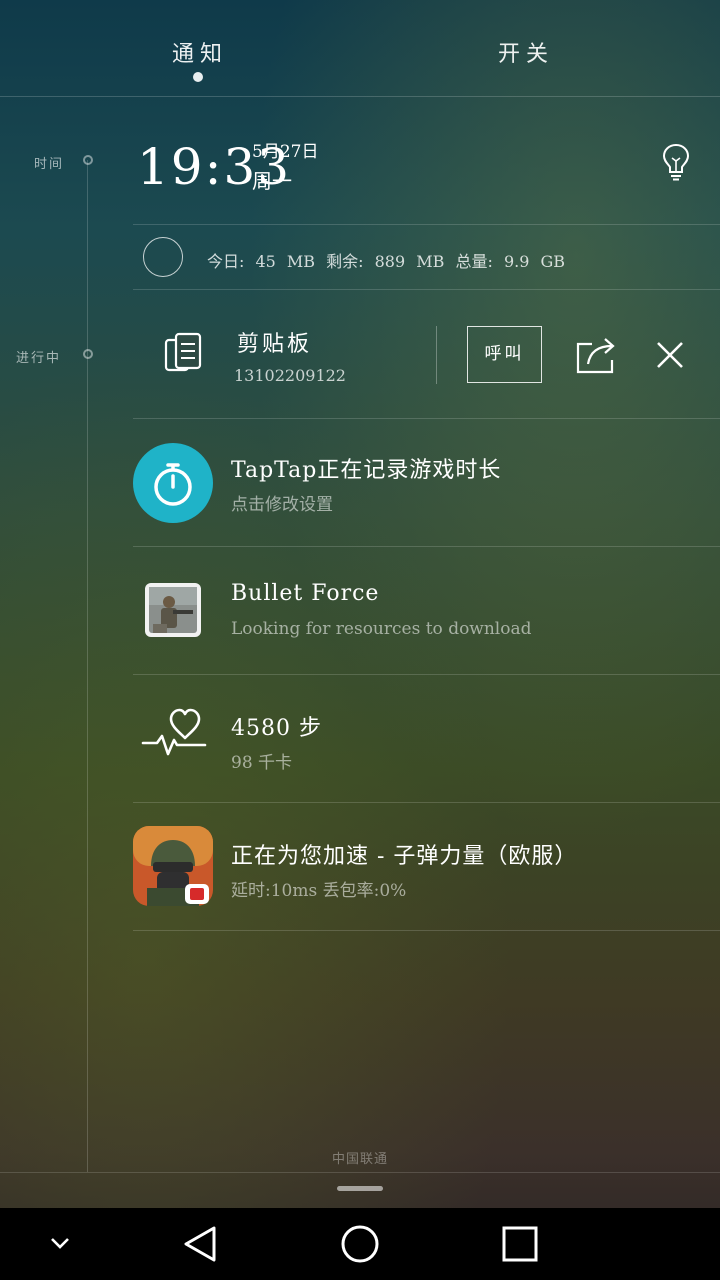  I want to click on notification-subtitle: 点击修改设置, so click(282, 505).